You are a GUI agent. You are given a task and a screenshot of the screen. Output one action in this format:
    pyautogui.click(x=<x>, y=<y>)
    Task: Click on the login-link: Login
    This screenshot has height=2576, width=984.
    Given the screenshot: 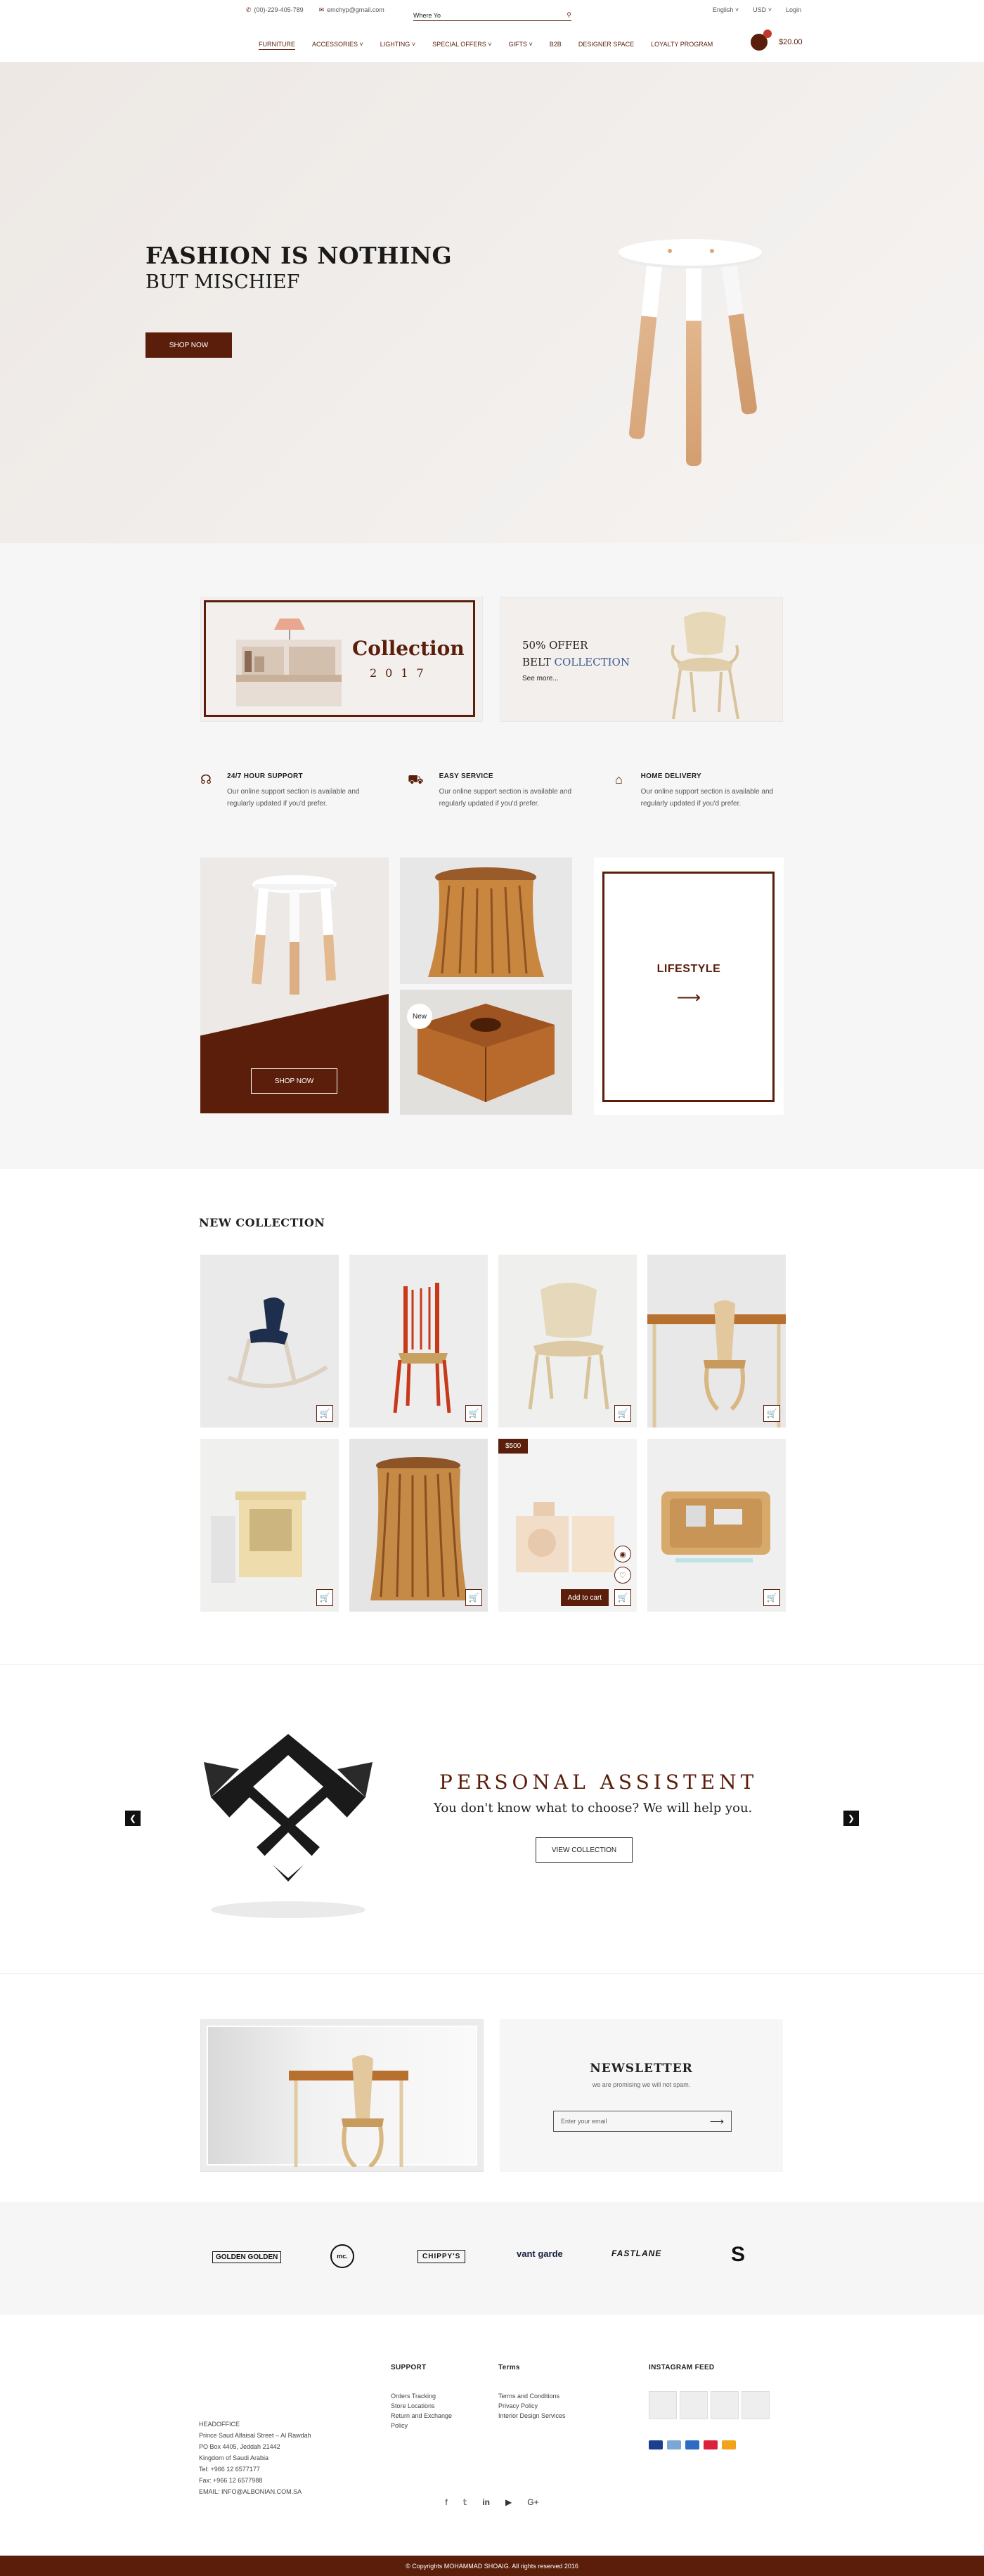 What is the action you would take?
    pyautogui.click(x=793, y=10)
    